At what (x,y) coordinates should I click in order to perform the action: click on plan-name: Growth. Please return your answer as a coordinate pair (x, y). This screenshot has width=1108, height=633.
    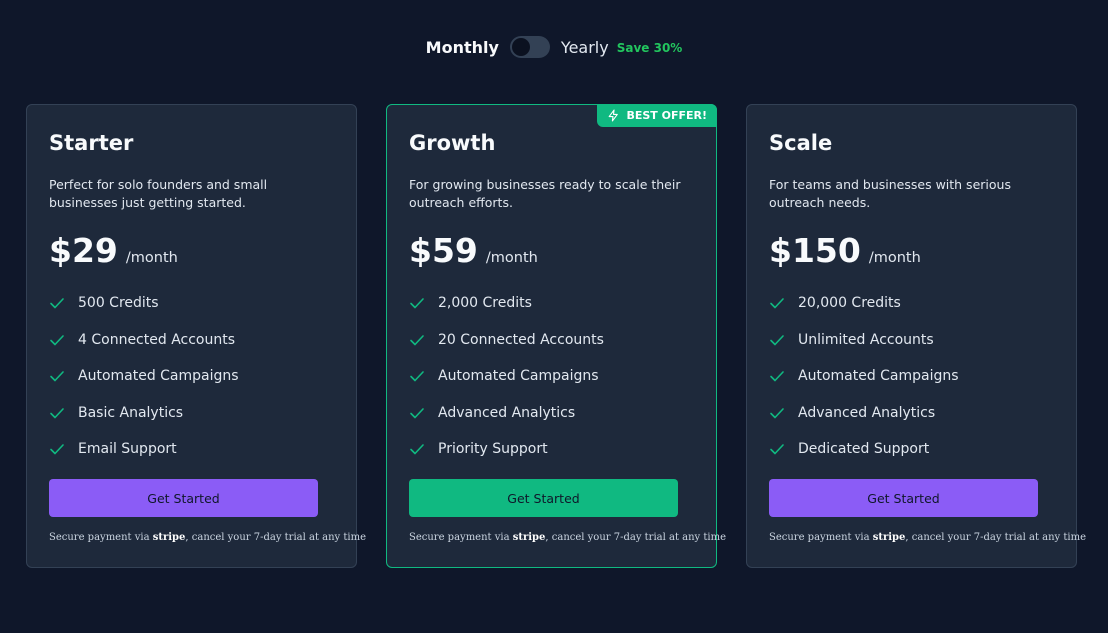
    Looking at the image, I should click on (452, 143).